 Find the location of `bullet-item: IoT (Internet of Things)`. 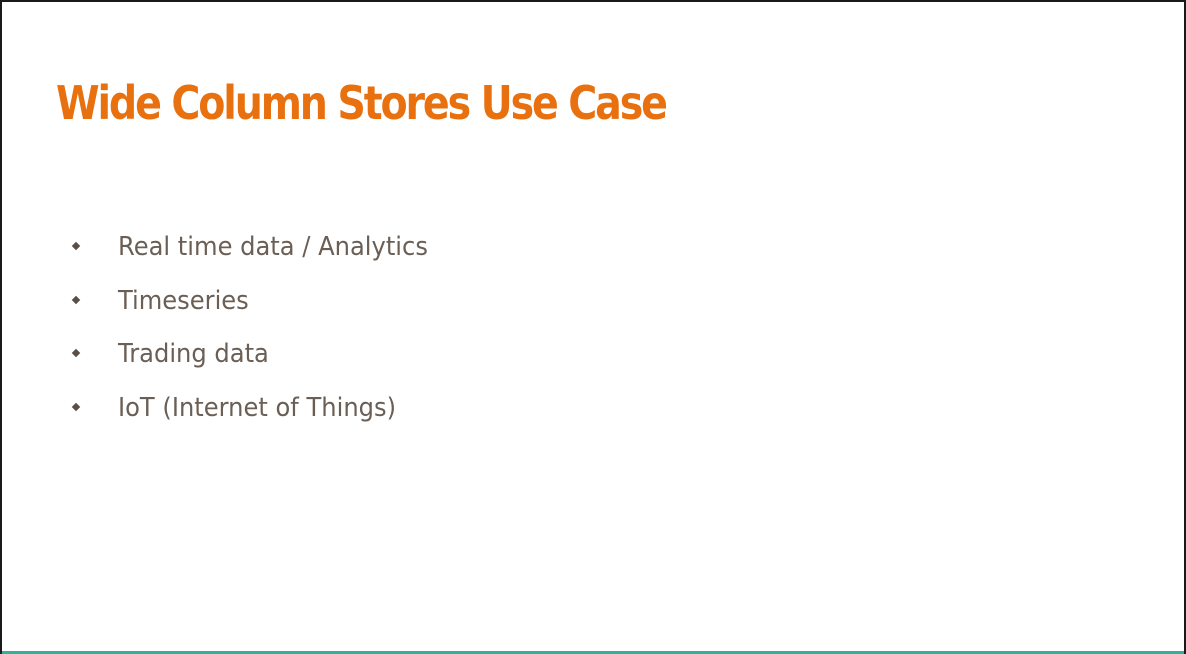

bullet-item: IoT (Internet of Things) is located at coordinates (260, 416).